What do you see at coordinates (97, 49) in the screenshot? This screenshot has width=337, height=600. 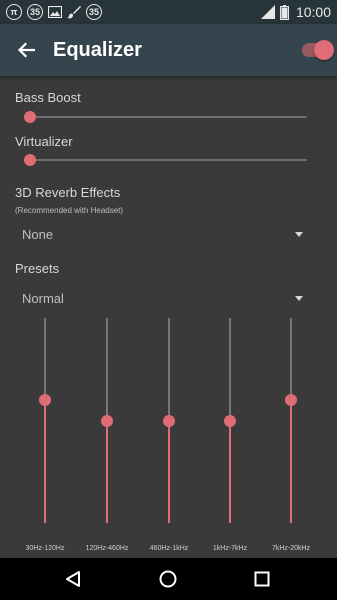 I see `page-title: Equalizer` at bounding box center [97, 49].